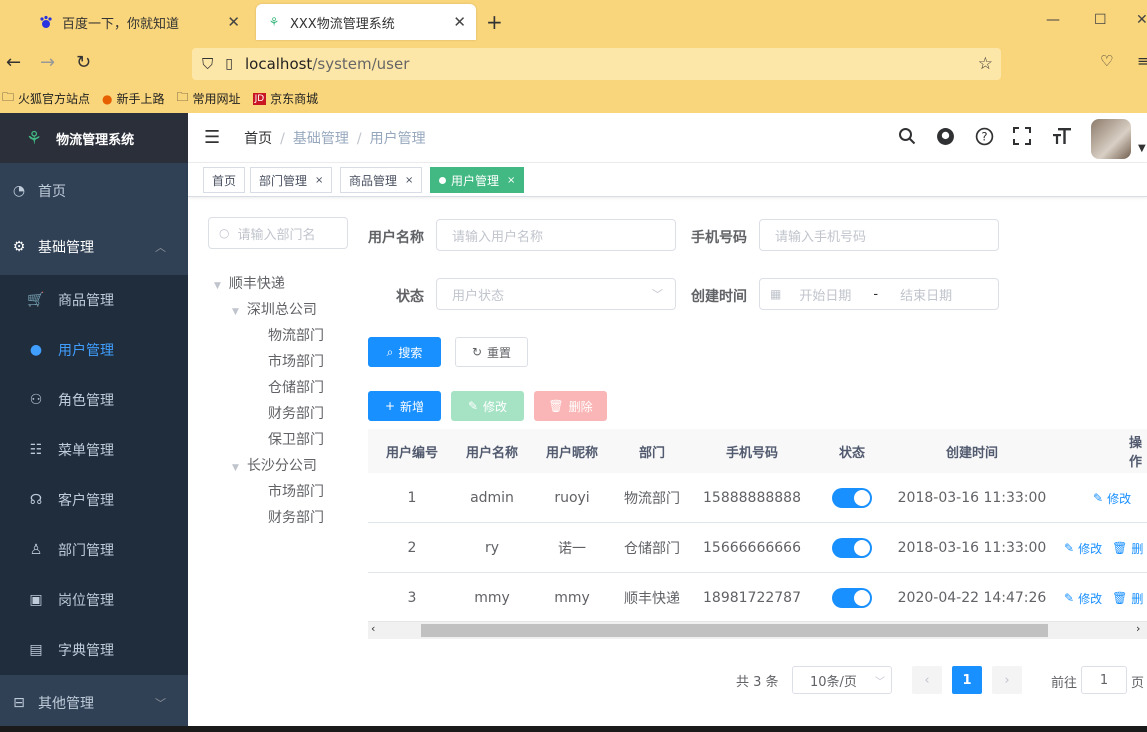  I want to click on tree-node: 物流部门, so click(296, 335).